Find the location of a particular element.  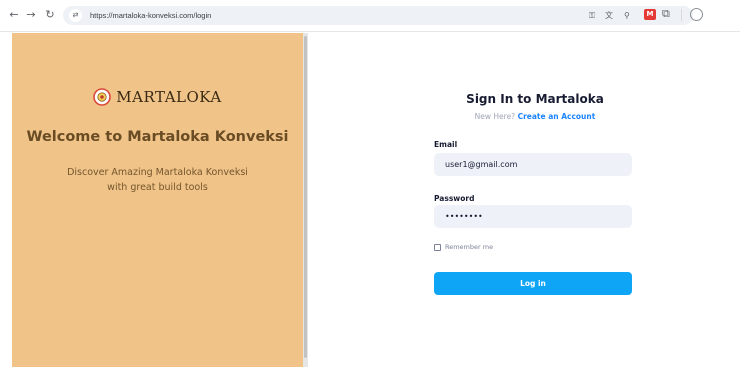

remember-me: Remember me is located at coordinates (463, 247).